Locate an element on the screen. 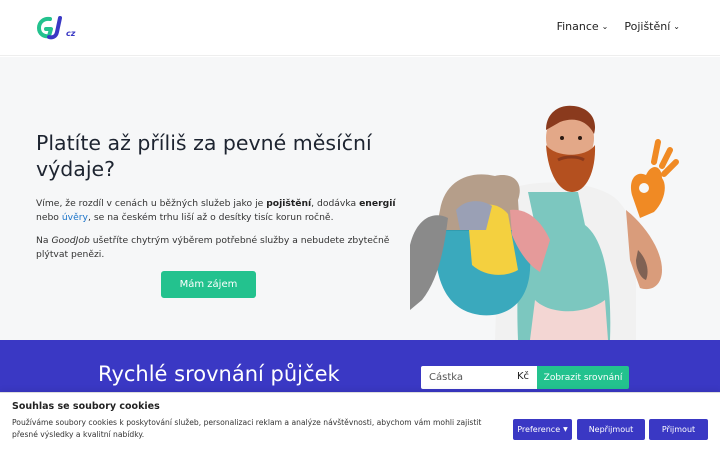  cookie-preferences-button: Preference ▼ is located at coordinates (542, 429).